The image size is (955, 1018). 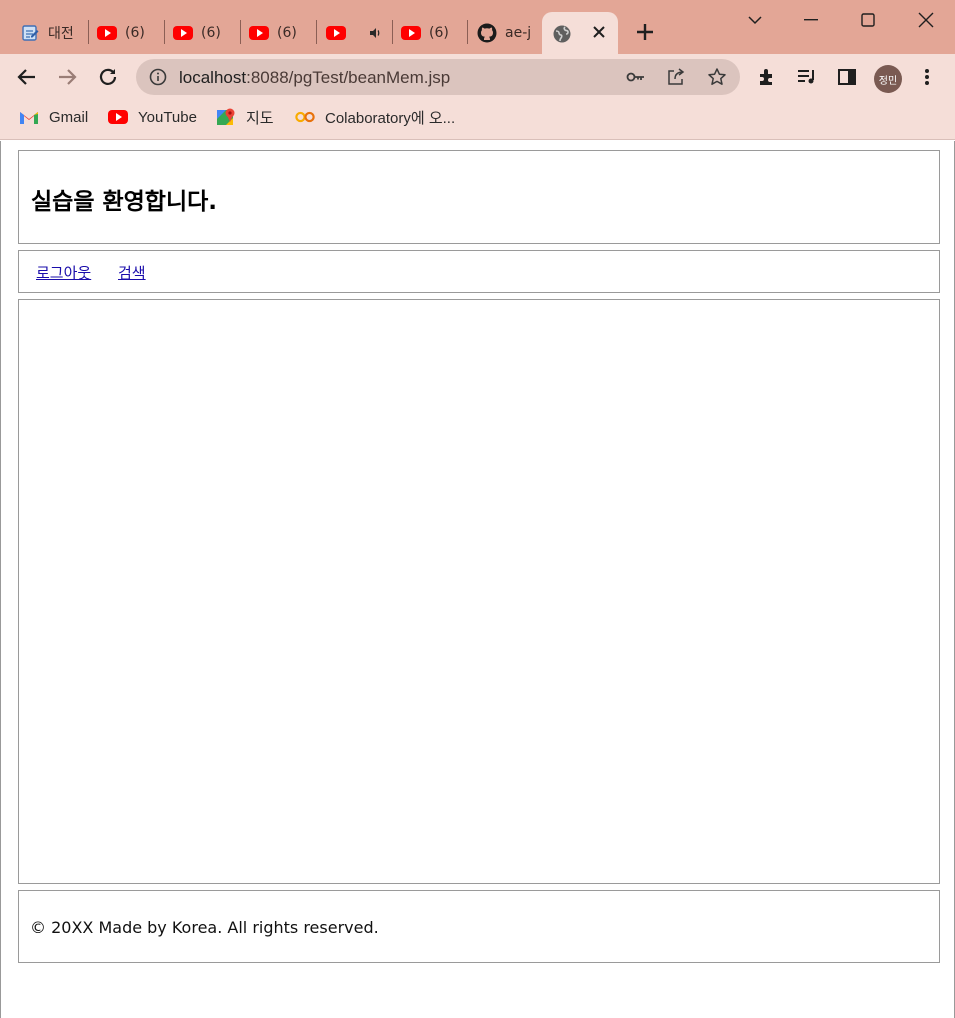 What do you see at coordinates (30, 33) in the screenshot?
I see `notepad-icon` at bounding box center [30, 33].